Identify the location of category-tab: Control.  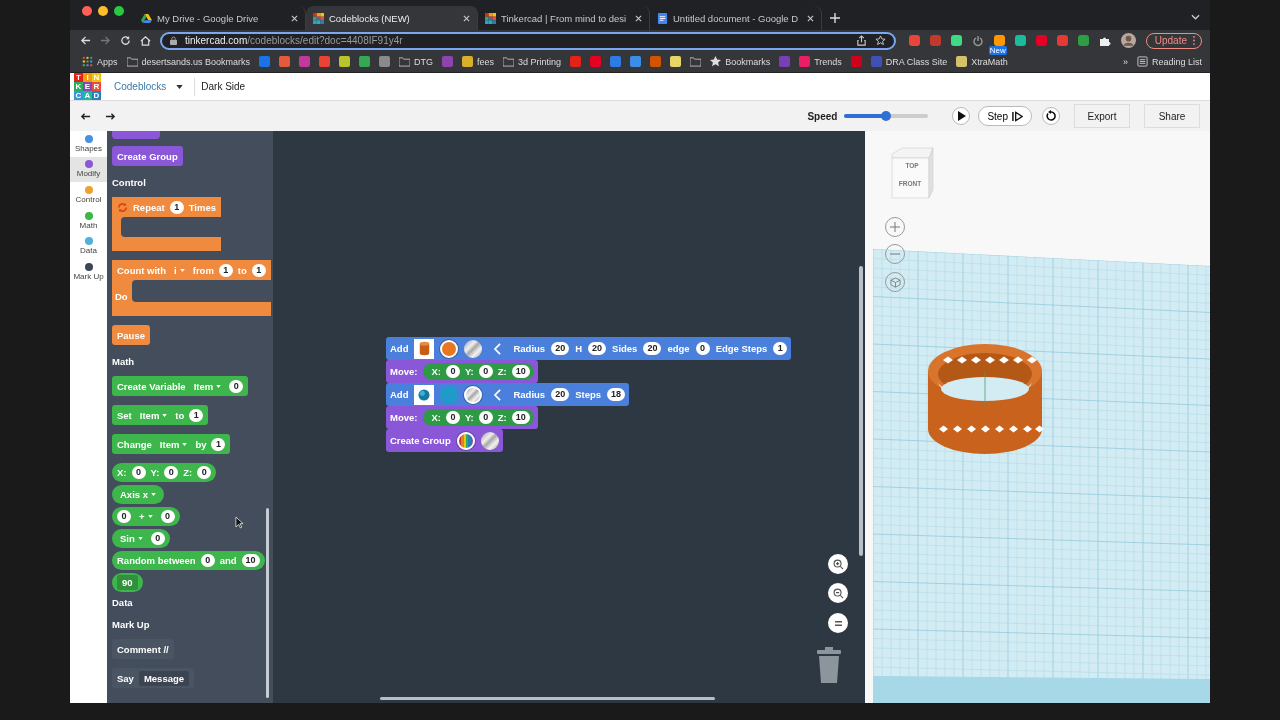
(88, 195).